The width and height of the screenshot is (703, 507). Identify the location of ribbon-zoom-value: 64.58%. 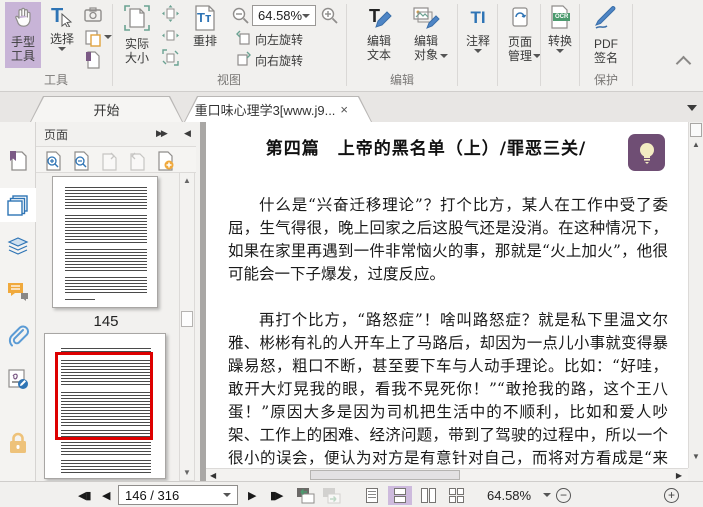
(280, 15).